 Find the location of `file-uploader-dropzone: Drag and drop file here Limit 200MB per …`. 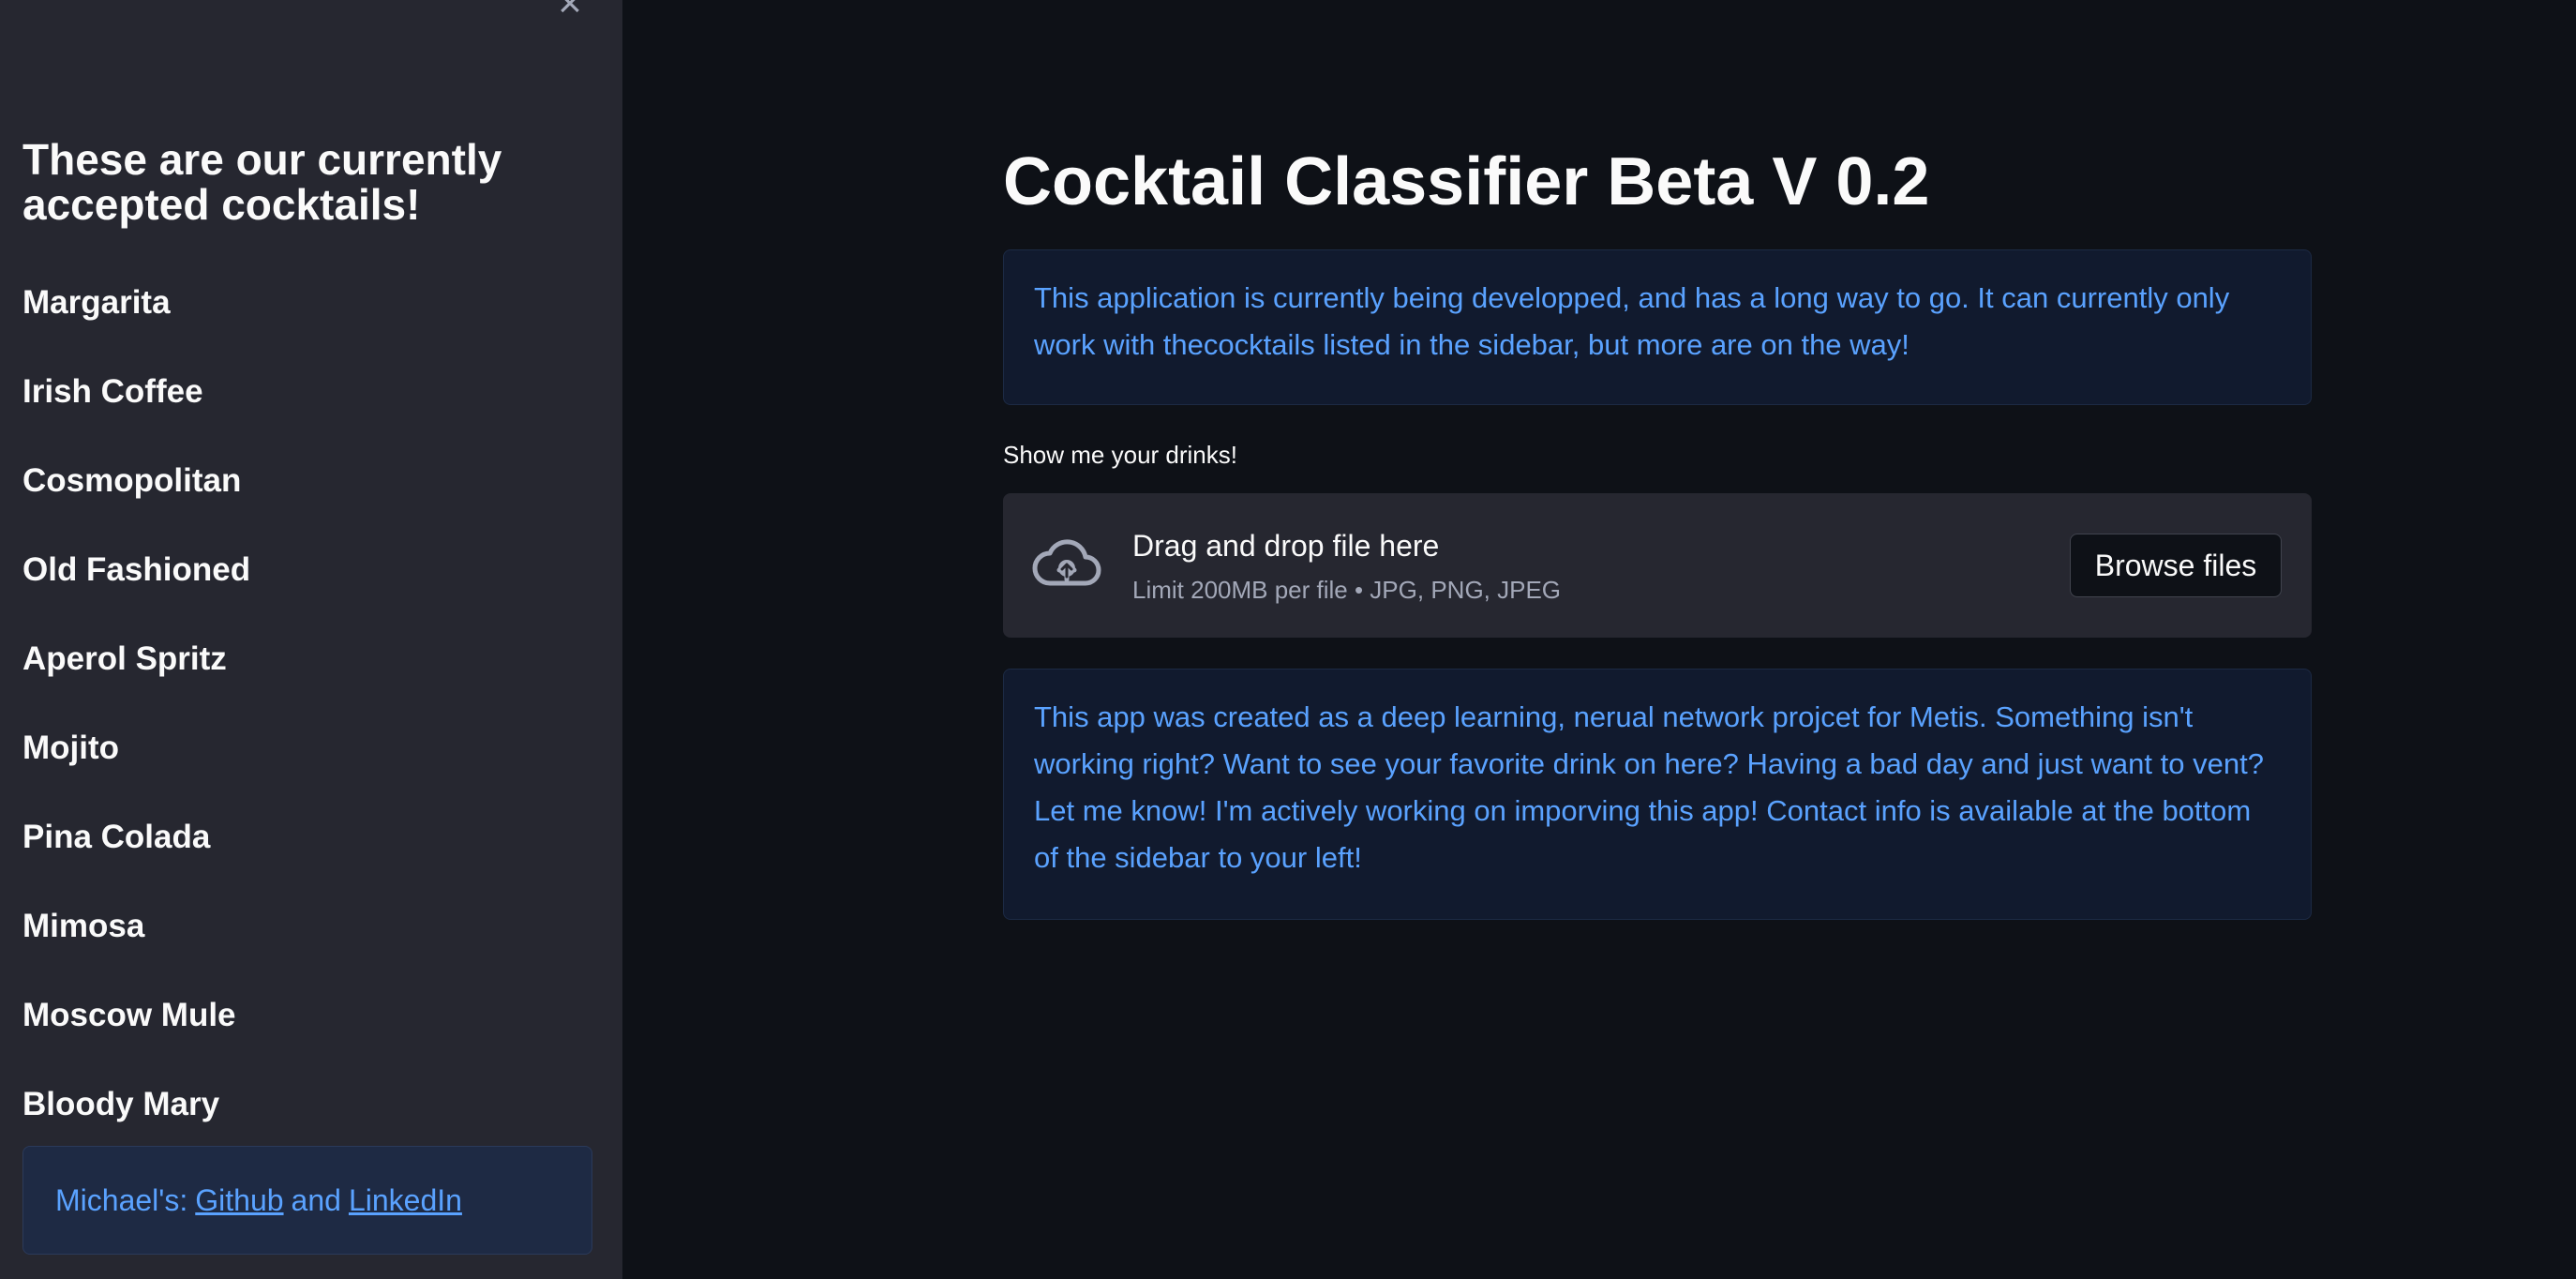

file-uploader-dropzone: Drag and drop file here Limit 200MB per … is located at coordinates (1657, 565).